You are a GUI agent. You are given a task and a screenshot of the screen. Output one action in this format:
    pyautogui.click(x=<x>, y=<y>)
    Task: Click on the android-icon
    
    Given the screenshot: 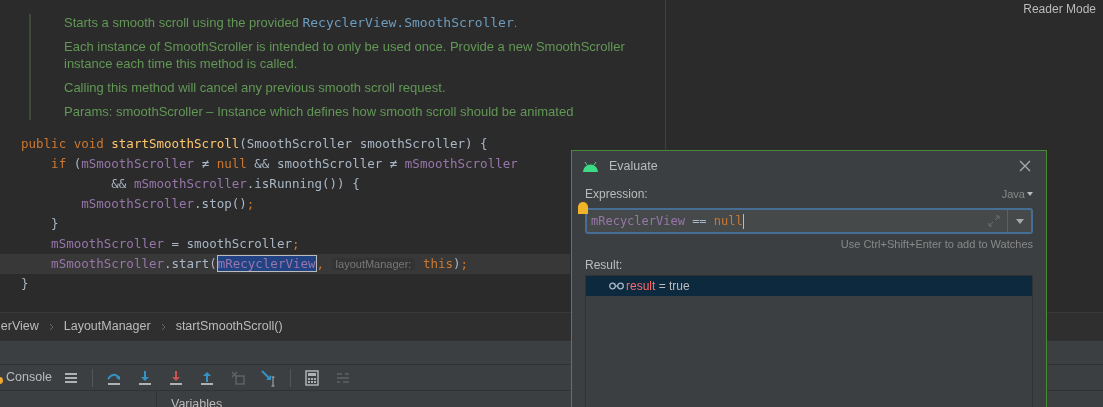 What is the action you would take?
    pyautogui.click(x=590, y=166)
    